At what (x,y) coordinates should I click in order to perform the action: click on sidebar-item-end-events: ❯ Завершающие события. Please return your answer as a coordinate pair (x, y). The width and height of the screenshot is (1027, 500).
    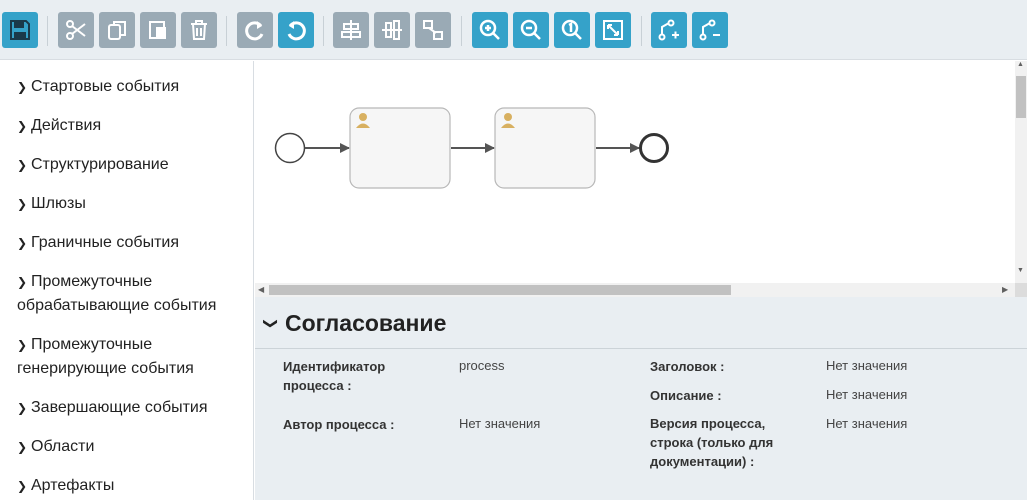
    Looking at the image, I should click on (129, 408).